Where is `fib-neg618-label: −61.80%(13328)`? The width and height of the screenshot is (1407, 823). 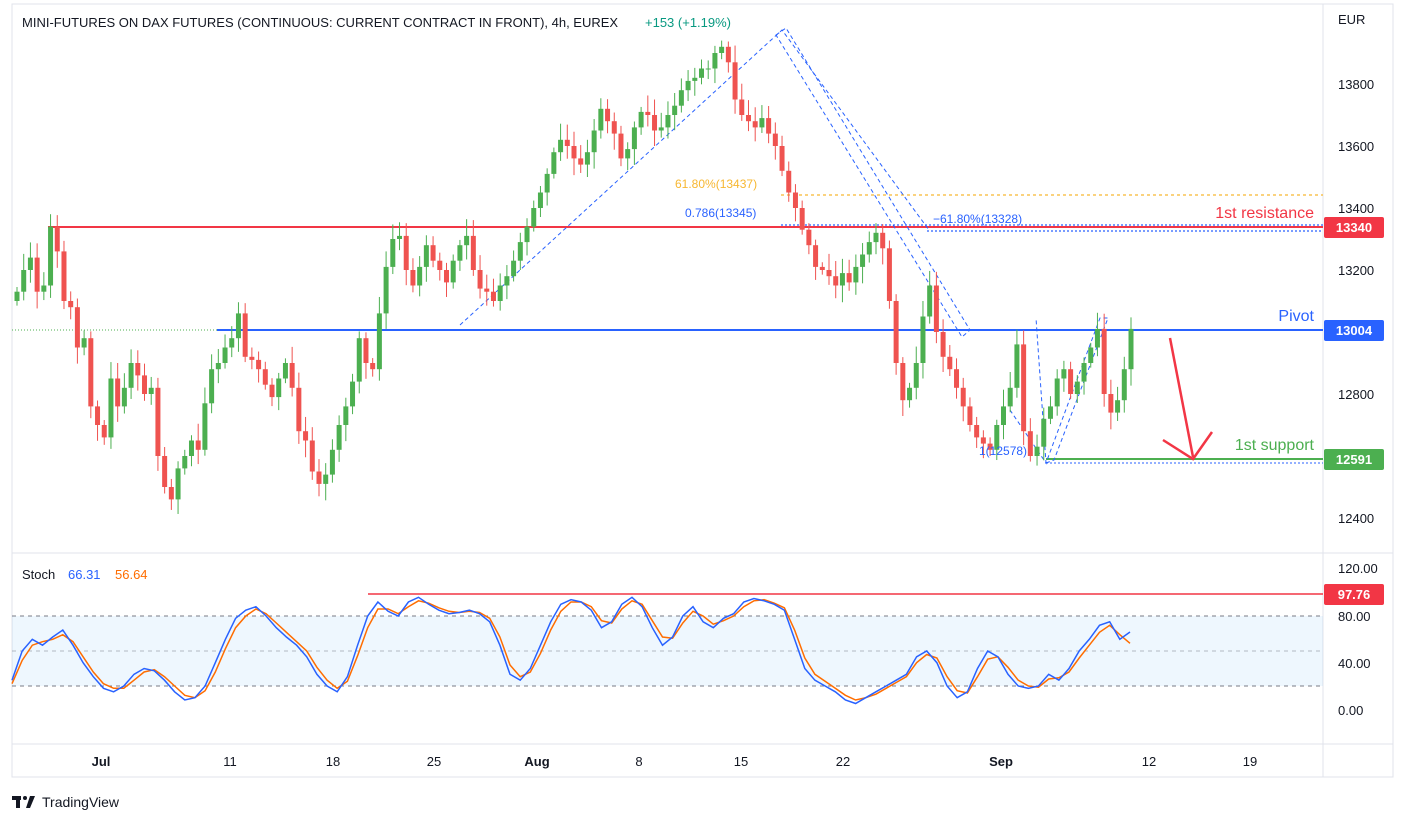 fib-neg618-label: −61.80%(13328) is located at coordinates (977, 219).